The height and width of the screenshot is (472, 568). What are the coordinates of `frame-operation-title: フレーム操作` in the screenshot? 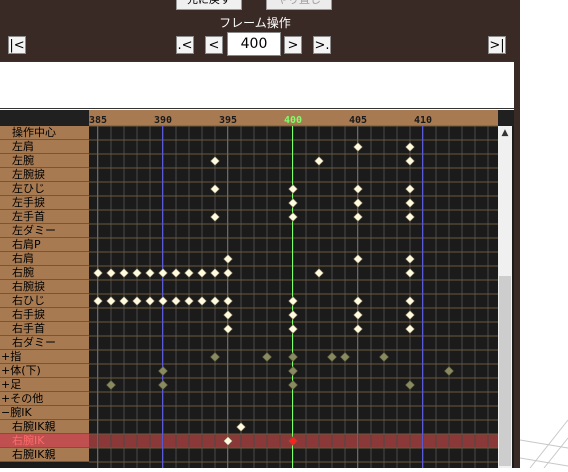 It's located at (255, 23).